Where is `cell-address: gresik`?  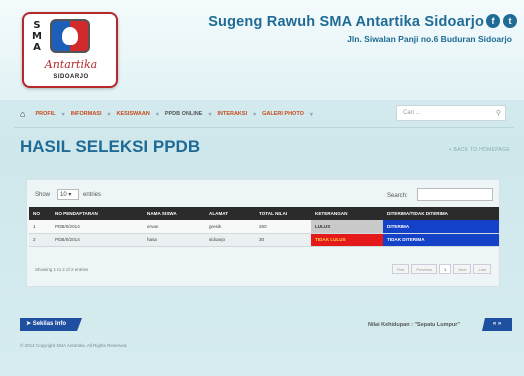 cell-address: gresik is located at coordinates (230, 227).